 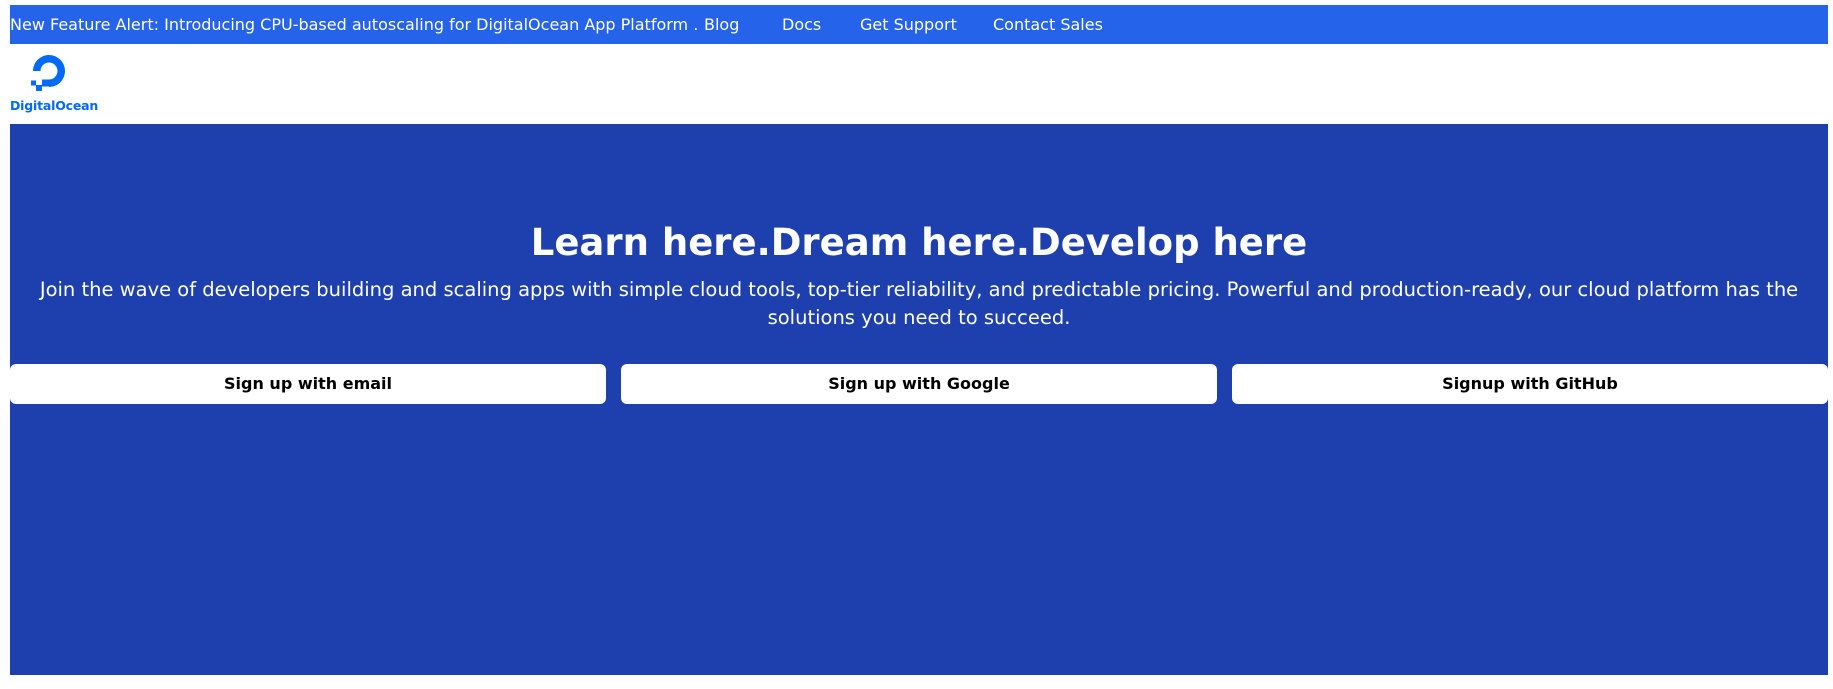 I want to click on nav-link-docs: Docs, so click(x=801, y=24).